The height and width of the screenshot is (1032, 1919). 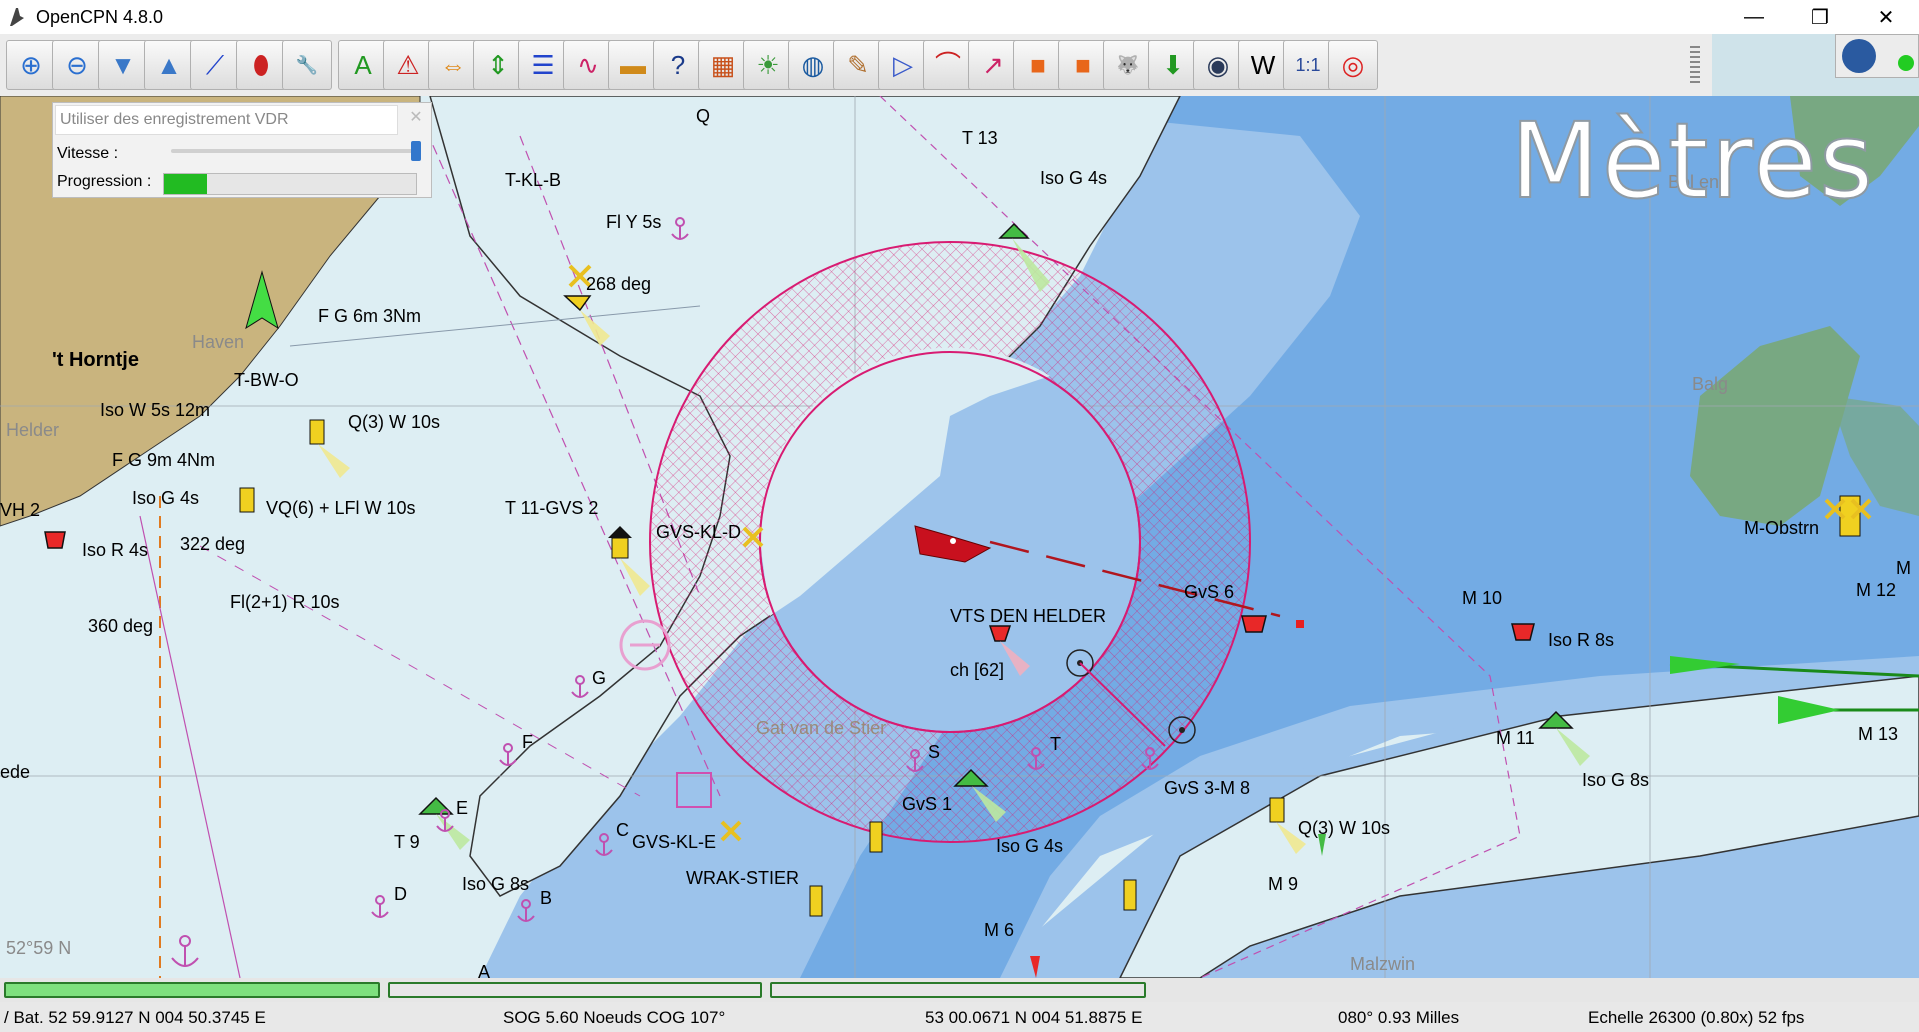 I want to click on tide-icon-glyph: ⇔, so click(x=453, y=65).